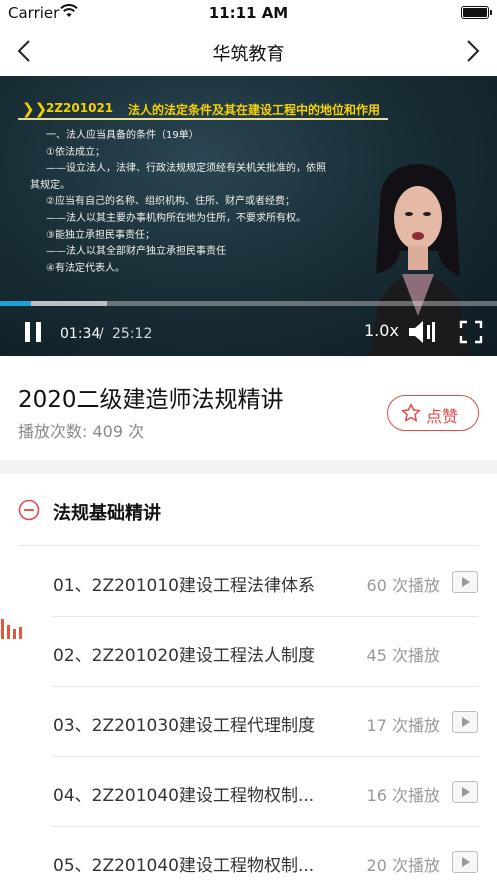  Describe the element at coordinates (403, 865) in the screenshot. I see `lesson-play-count: 20 次播放` at that location.